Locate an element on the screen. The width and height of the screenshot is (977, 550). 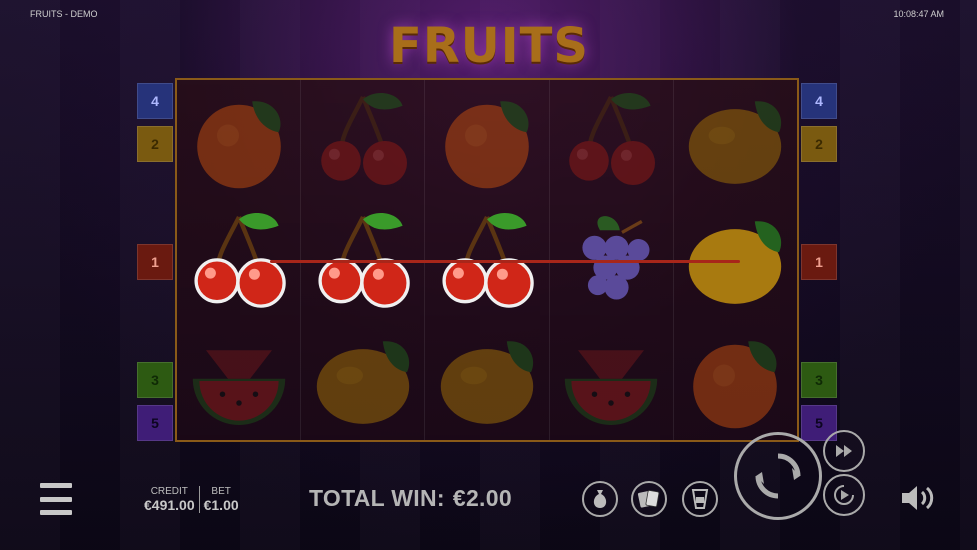
cards-icon is located at coordinates (648, 499).